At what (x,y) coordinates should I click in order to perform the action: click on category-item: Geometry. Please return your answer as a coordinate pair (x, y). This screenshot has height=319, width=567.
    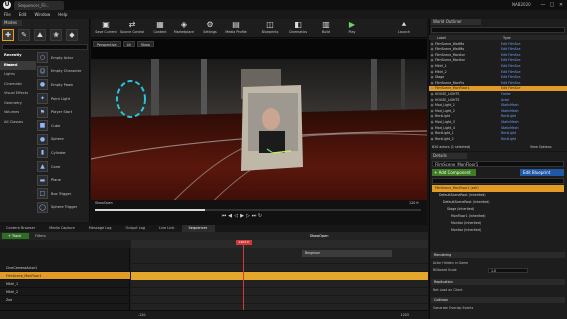
    Looking at the image, I should click on (18, 104).